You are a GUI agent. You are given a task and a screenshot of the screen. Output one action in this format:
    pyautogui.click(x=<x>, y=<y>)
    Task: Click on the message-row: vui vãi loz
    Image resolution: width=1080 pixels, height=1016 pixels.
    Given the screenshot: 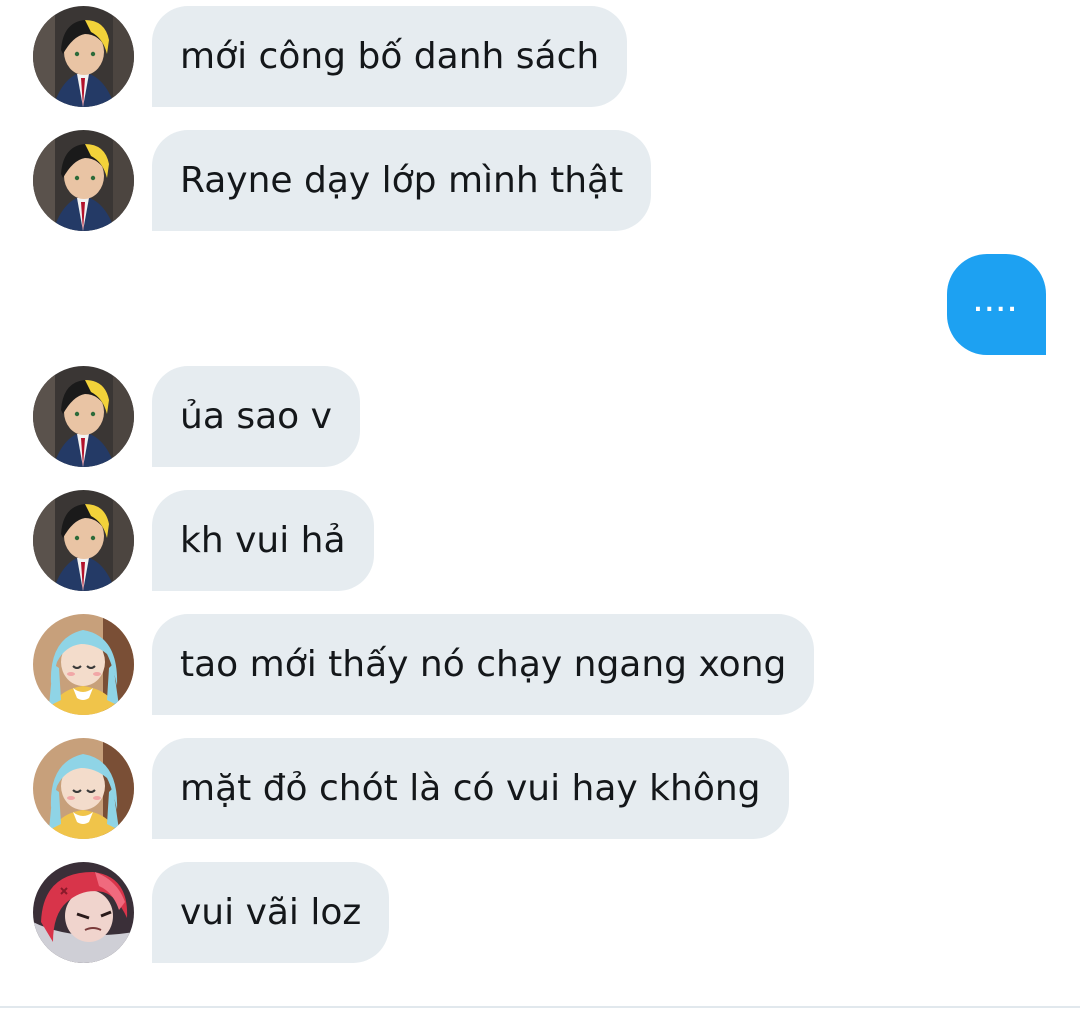 What is the action you would take?
    pyautogui.click(x=540, y=912)
    